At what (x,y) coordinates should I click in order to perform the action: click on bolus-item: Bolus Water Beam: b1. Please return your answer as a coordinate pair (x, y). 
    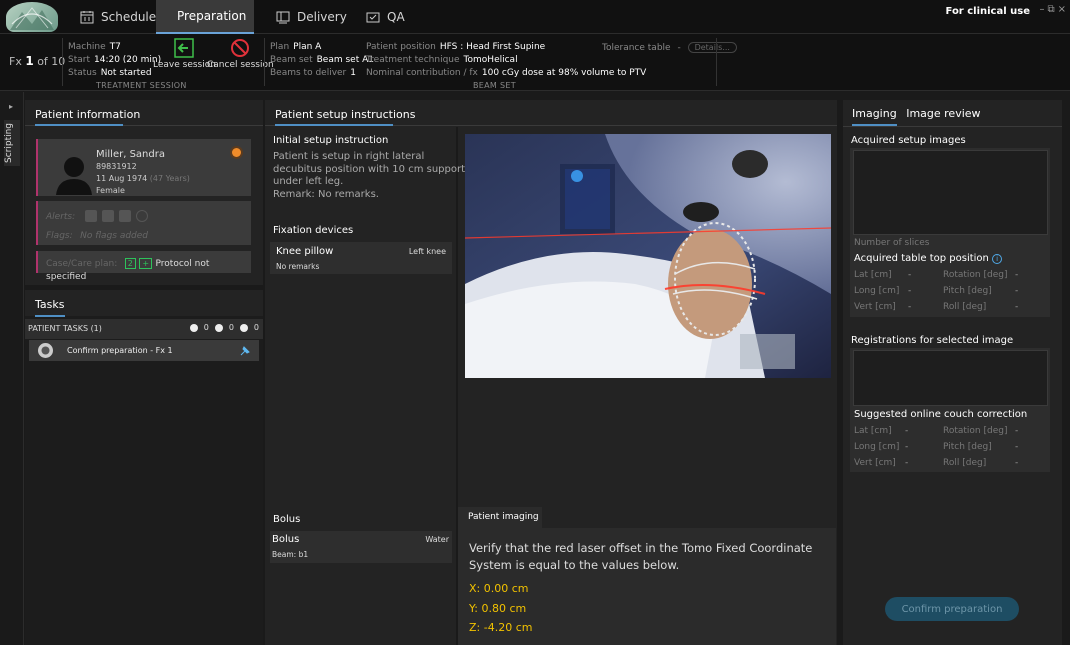
    Looking at the image, I should click on (361, 547).